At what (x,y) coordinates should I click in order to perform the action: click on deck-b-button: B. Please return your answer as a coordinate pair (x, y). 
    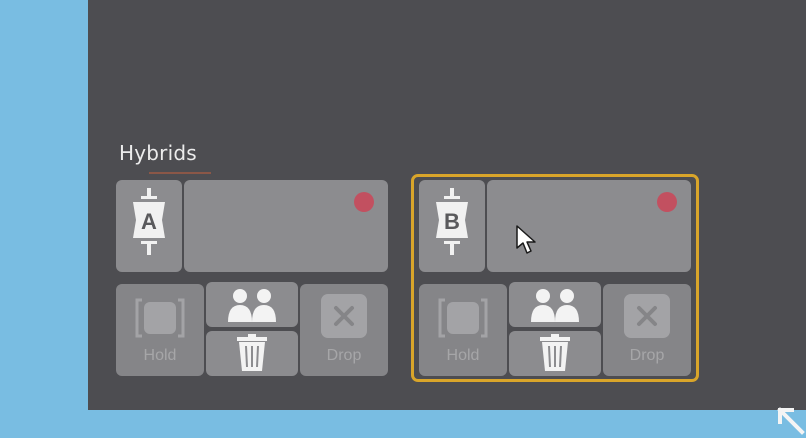
    Looking at the image, I should click on (452, 226).